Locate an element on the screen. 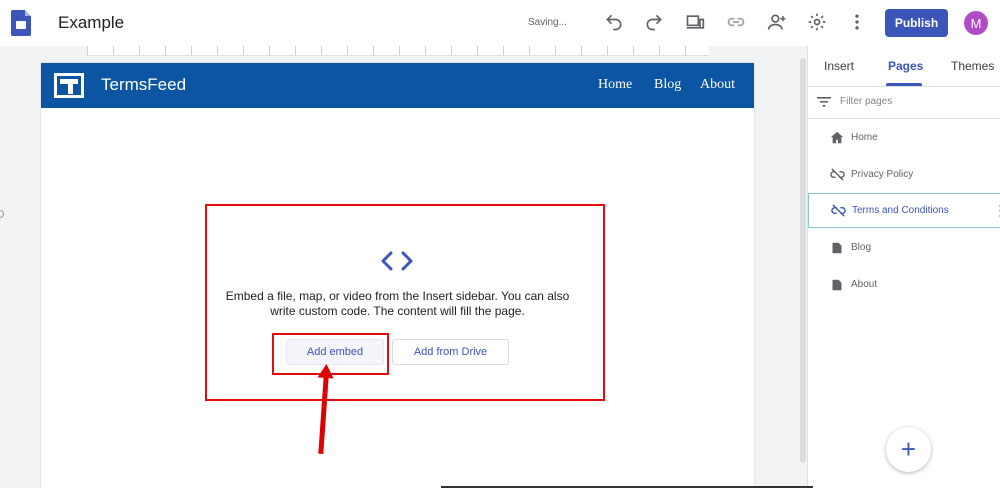 The width and height of the screenshot is (1000, 488). sites-logo-icon is located at coordinates (21, 23).